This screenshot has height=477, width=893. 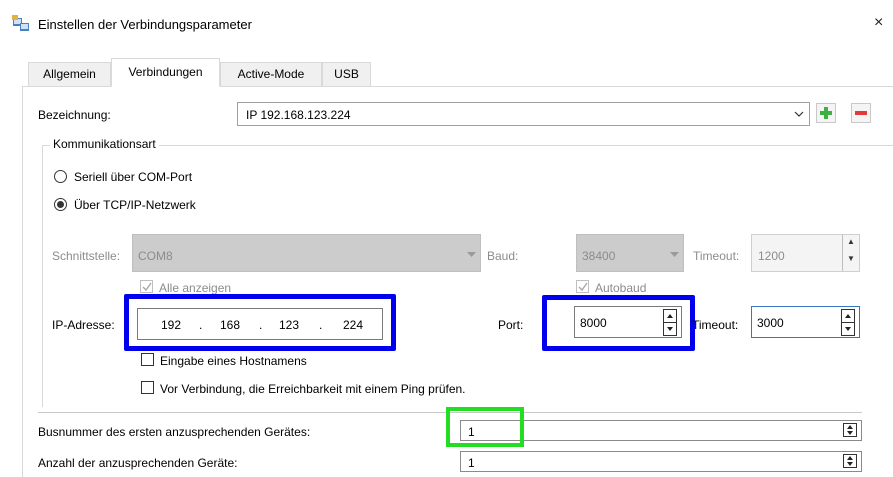 I want to click on busnummer-highlight-box, so click(x=485, y=427).